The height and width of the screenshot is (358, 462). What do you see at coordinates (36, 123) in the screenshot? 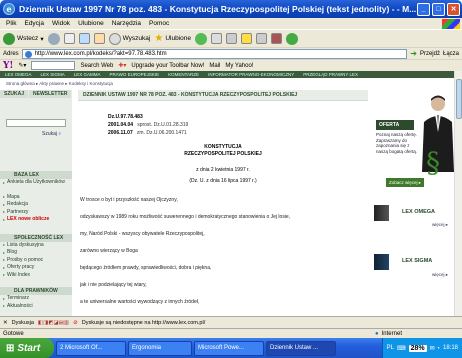
I see `site-search-input` at bounding box center [36, 123].